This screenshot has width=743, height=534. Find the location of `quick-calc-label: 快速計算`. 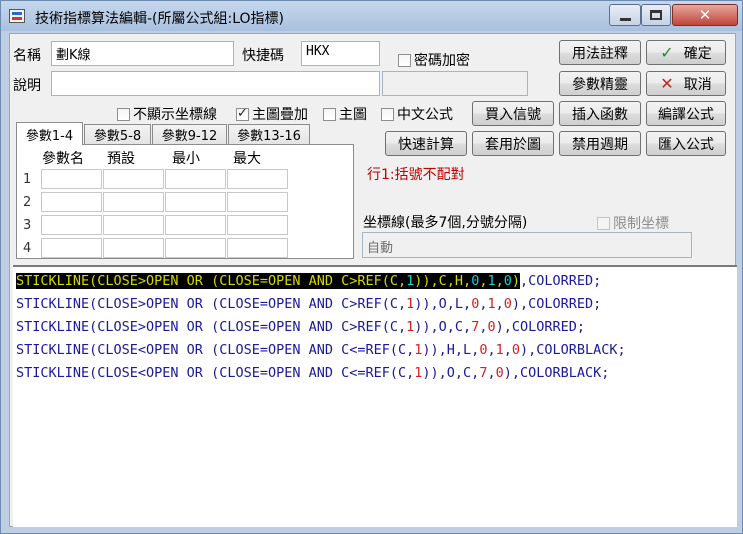

quick-calc-label: 快速計算 is located at coordinates (426, 144).